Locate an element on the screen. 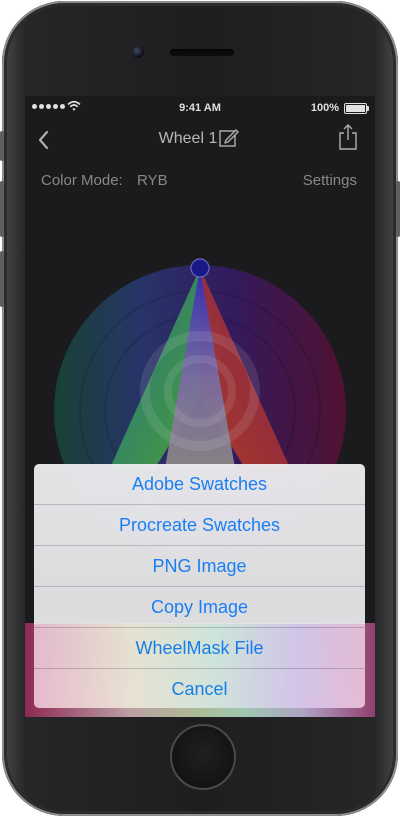 This screenshot has width=400, height=818. volume-down-button is located at coordinates (2, 279).